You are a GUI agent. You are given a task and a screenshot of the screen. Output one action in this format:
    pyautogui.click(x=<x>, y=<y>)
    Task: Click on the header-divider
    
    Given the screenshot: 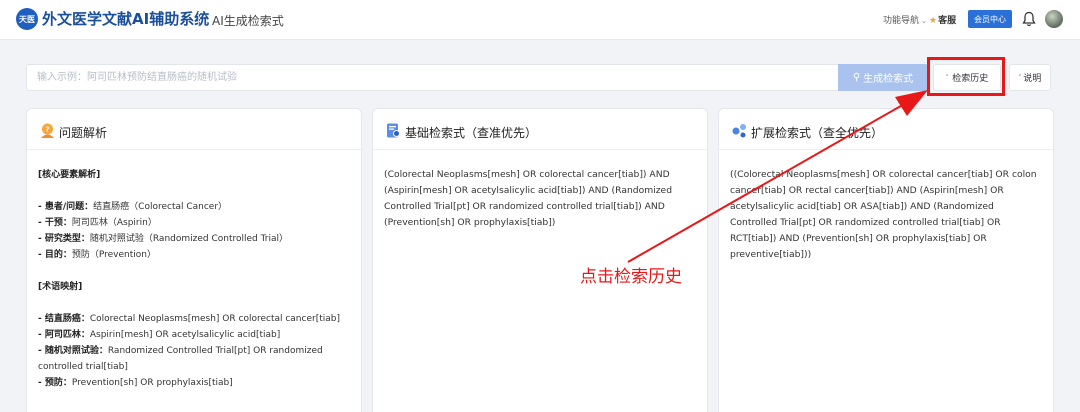 What is the action you would take?
    pyautogui.click(x=198, y=19)
    